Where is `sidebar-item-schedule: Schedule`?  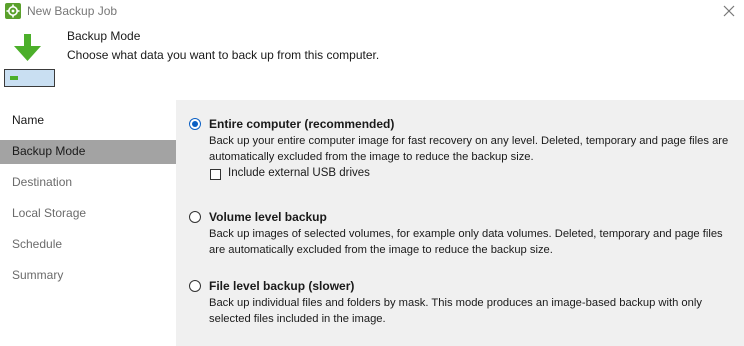
sidebar-item-schedule: Schedule is located at coordinates (88, 245).